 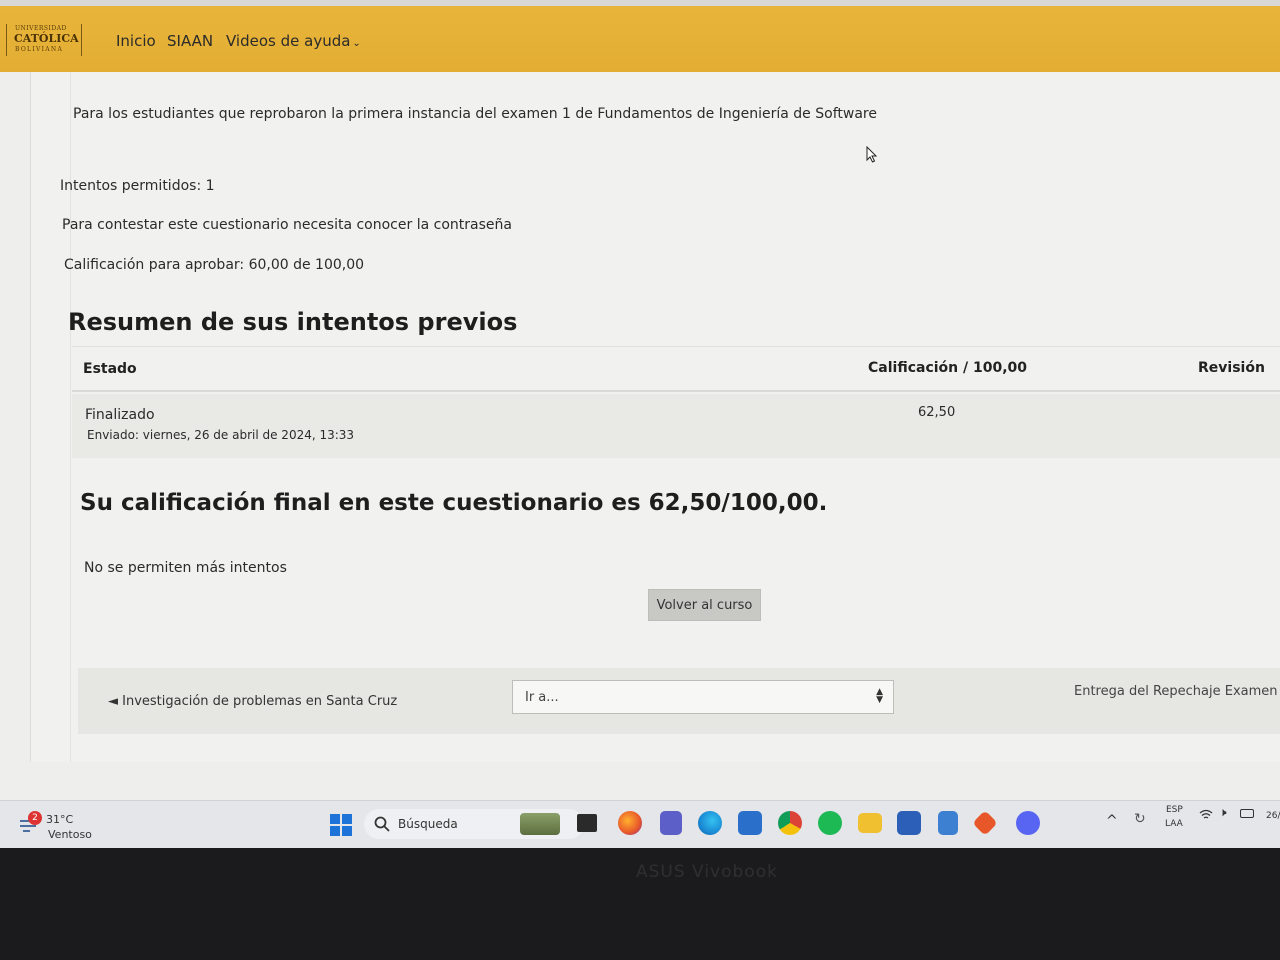 What do you see at coordinates (948, 368) in the screenshot?
I see `column-header-calificacion: Calificación / 100,00` at bounding box center [948, 368].